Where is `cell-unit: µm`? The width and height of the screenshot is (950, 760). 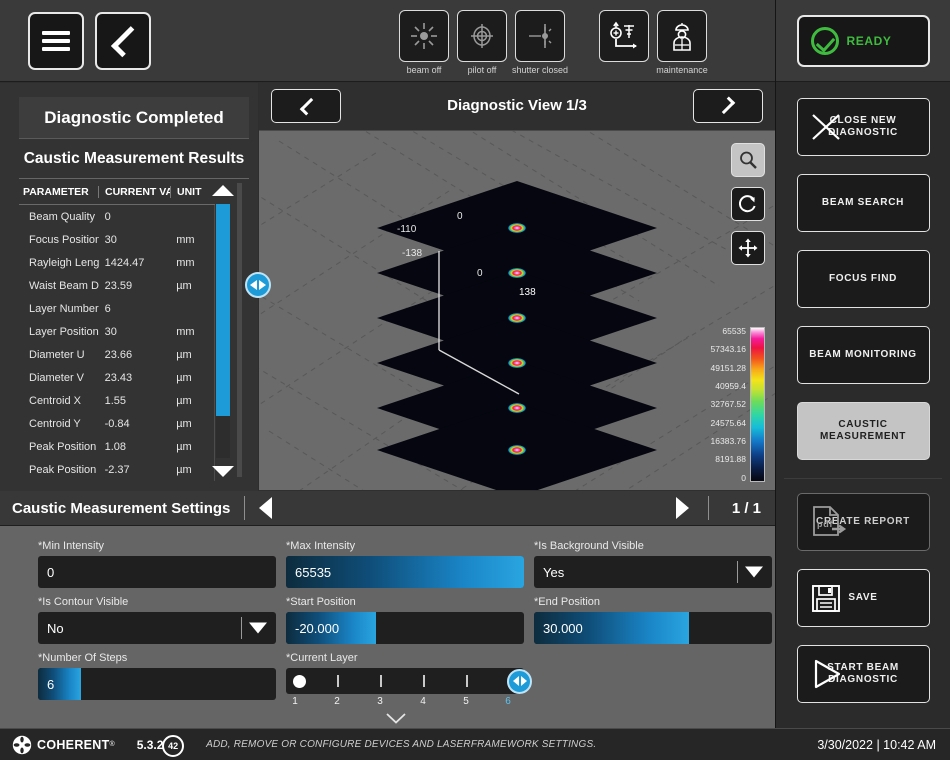 cell-unit: µm is located at coordinates (184, 423).